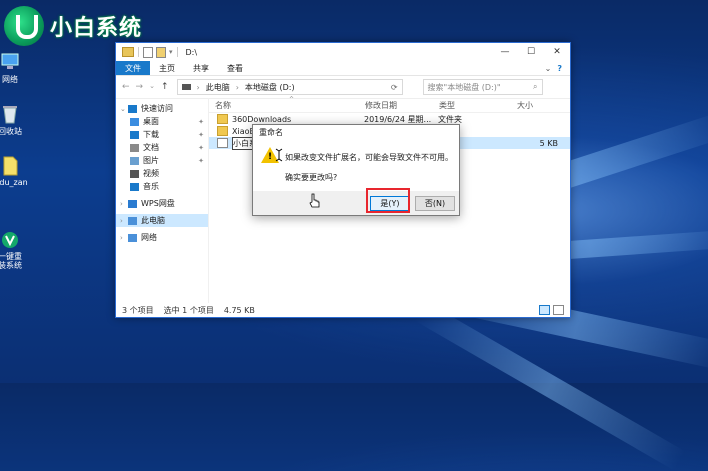  I want to click on expand-chevron-icon: ⌄, so click(124, 109).